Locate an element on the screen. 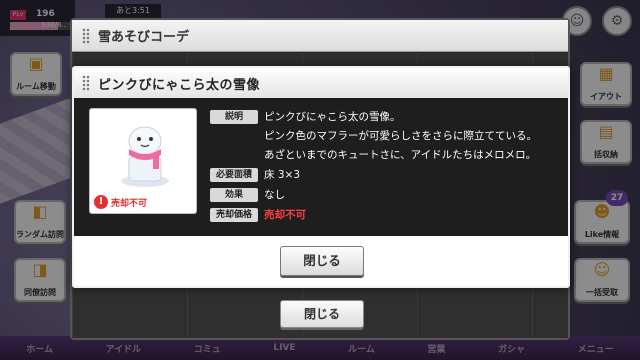 The height and width of the screenshot is (360, 640). back-close-button: 閉じる is located at coordinates (322, 314).